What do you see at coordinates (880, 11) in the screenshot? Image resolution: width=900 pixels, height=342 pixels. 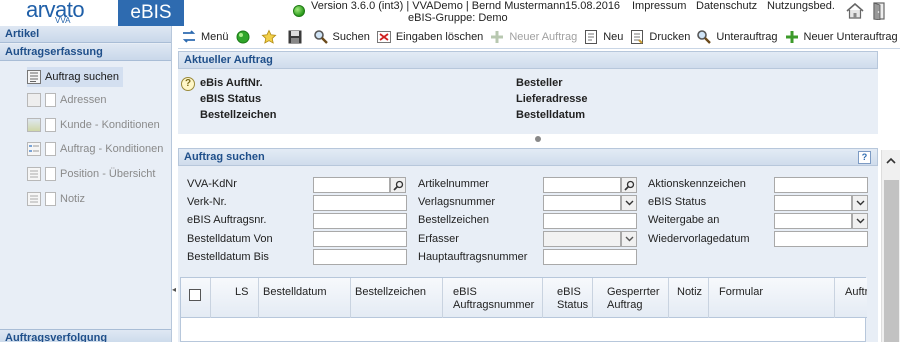 I see `logout-icon` at bounding box center [880, 11].